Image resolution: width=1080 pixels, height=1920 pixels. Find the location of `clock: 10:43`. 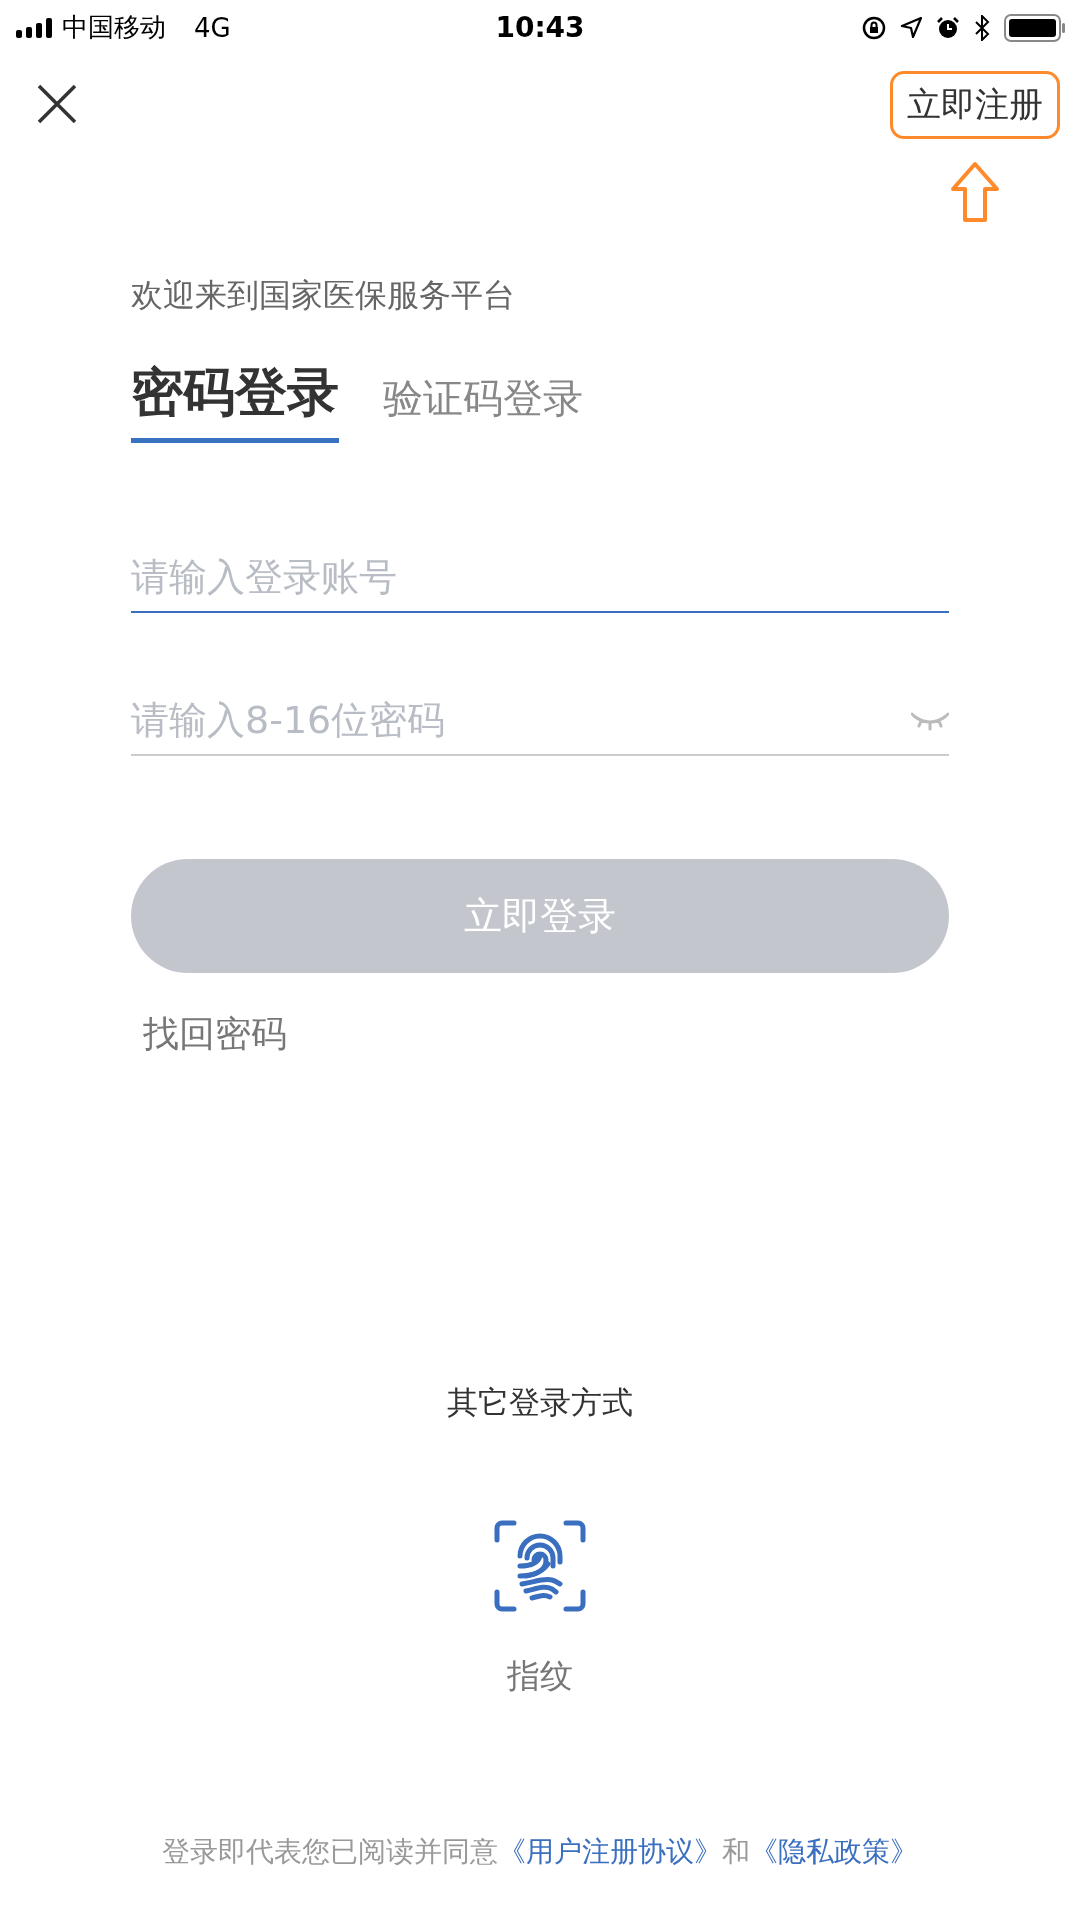

clock: 10:43 is located at coordinates (540, 27).